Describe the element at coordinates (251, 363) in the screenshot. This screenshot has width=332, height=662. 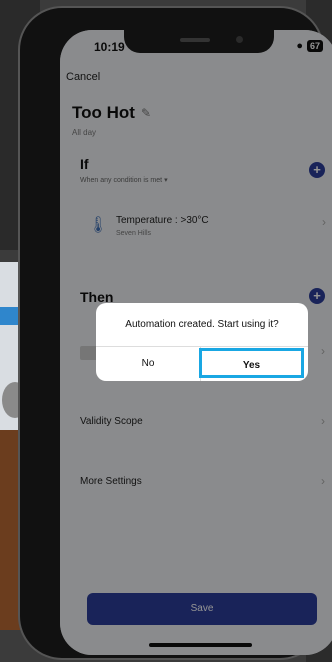
I see `yes-button: Yes` at that location.